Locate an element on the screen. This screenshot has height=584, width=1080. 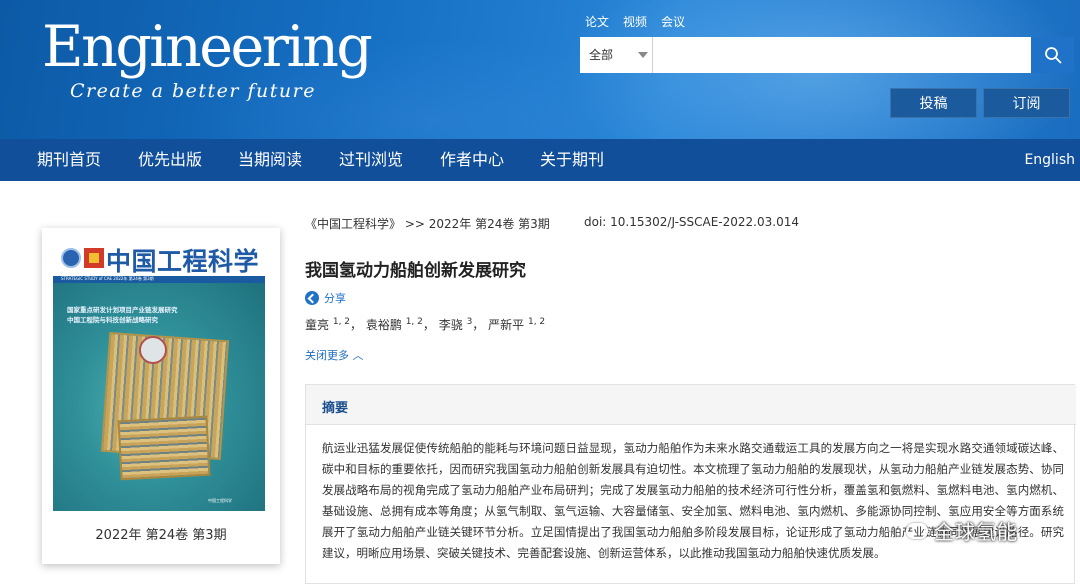
cover-title-bar: 中国工程科学 is located at coordinates (161, 259).